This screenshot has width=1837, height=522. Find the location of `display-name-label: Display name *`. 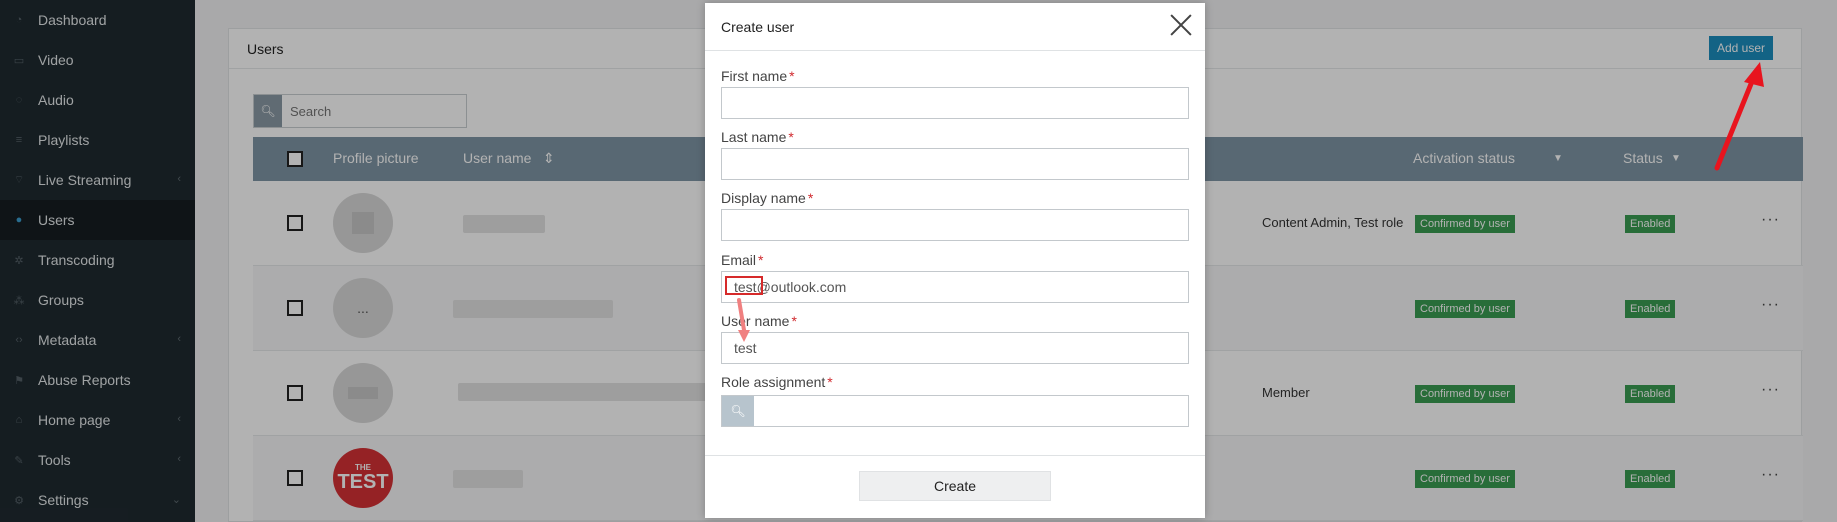

display-name-label: Display name * is located at coordinates (767, 198).